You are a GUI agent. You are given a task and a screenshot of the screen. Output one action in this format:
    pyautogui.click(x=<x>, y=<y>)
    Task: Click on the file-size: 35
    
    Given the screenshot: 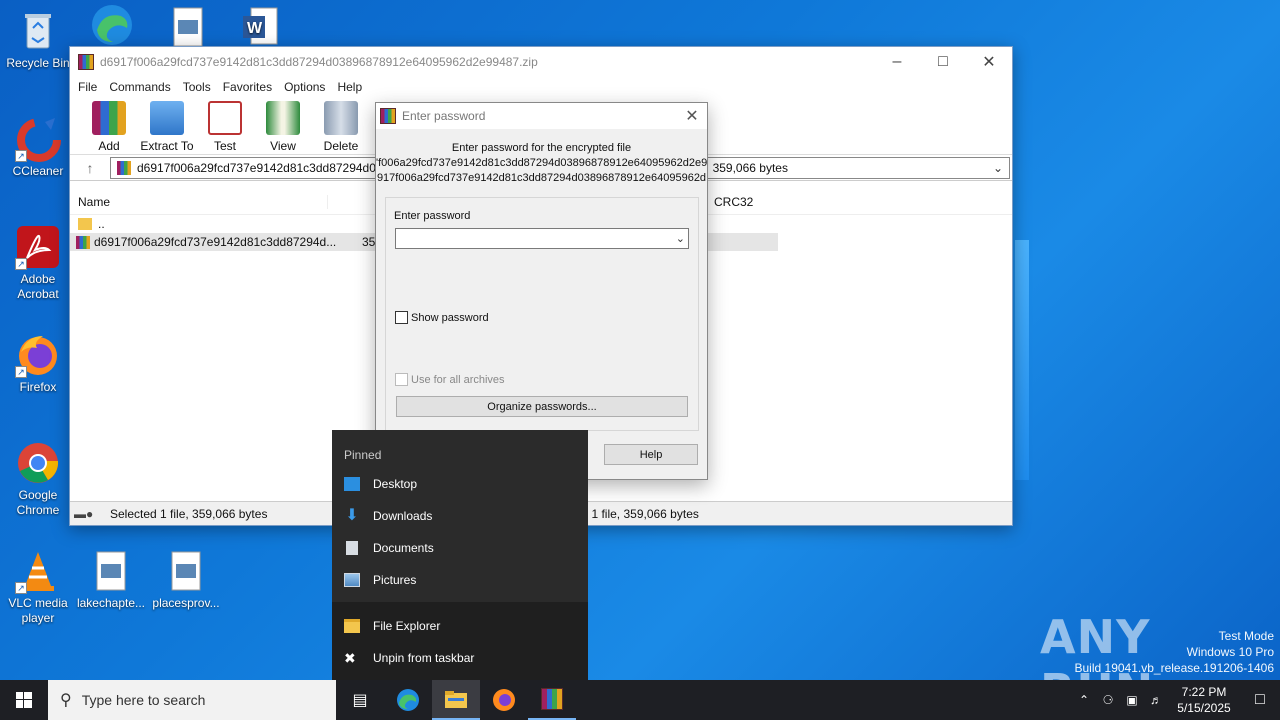 What is the action you would take?
    pyautogui.click(x=369, y=242)
    